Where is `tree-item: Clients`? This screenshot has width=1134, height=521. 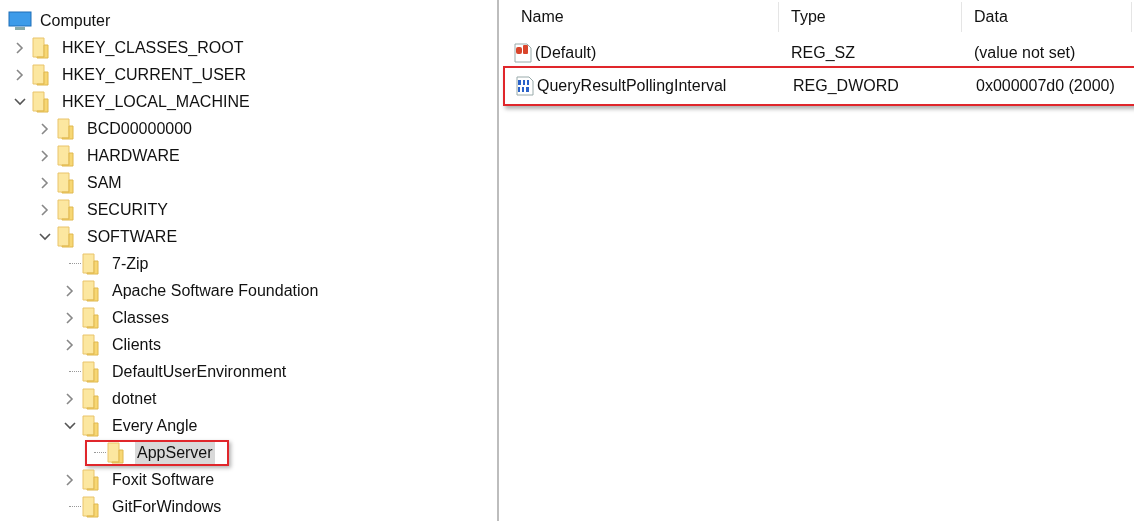
tree-item: Clients is located at coordinates (136, 344).